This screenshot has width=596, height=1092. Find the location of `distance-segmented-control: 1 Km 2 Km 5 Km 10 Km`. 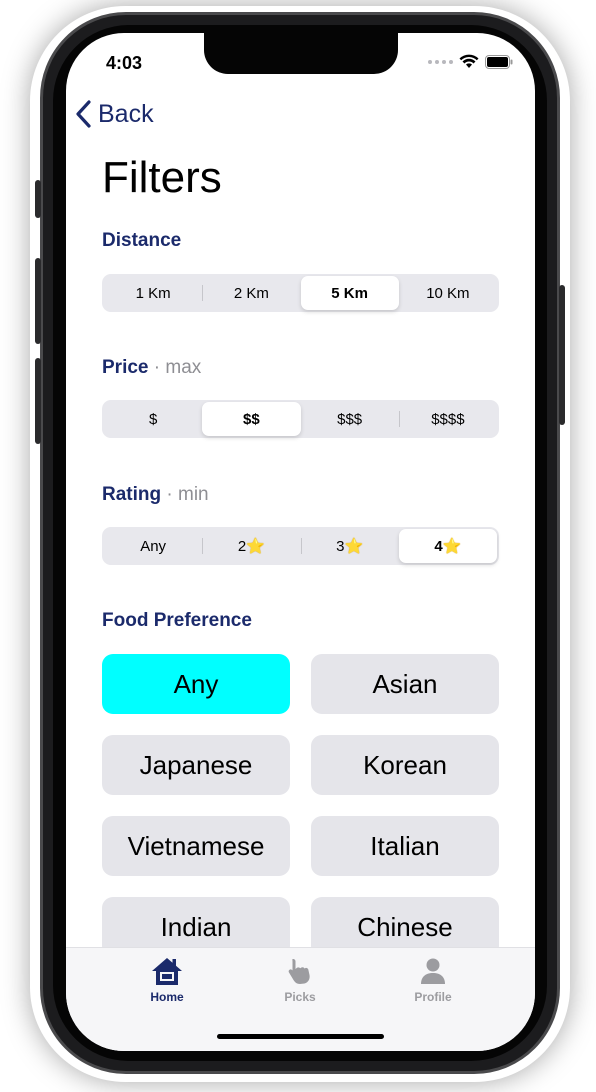

distance-segmented-control: 1 Km 2 Km 5 Km 10 Km is located at coordinates (300, 293).